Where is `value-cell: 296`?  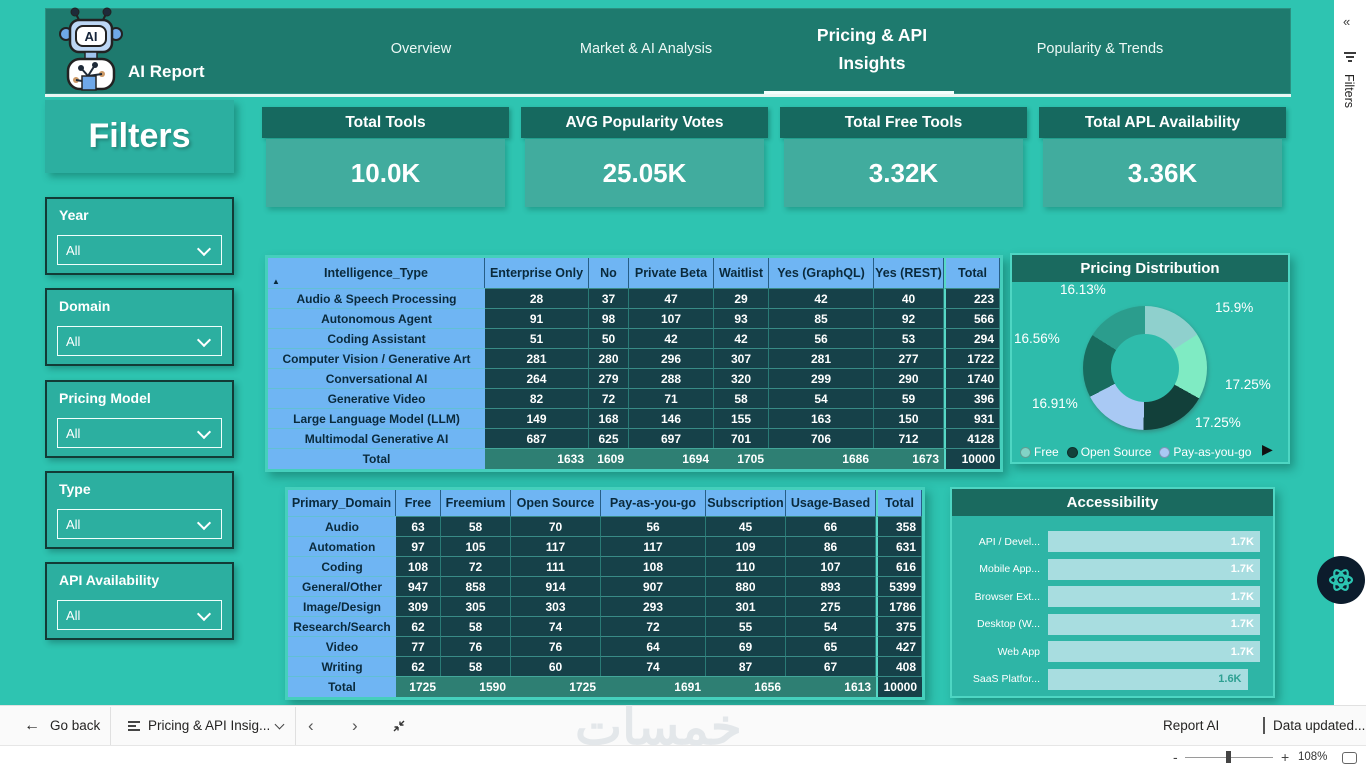 value-cell: 296 is located at coordinates (671, 358).